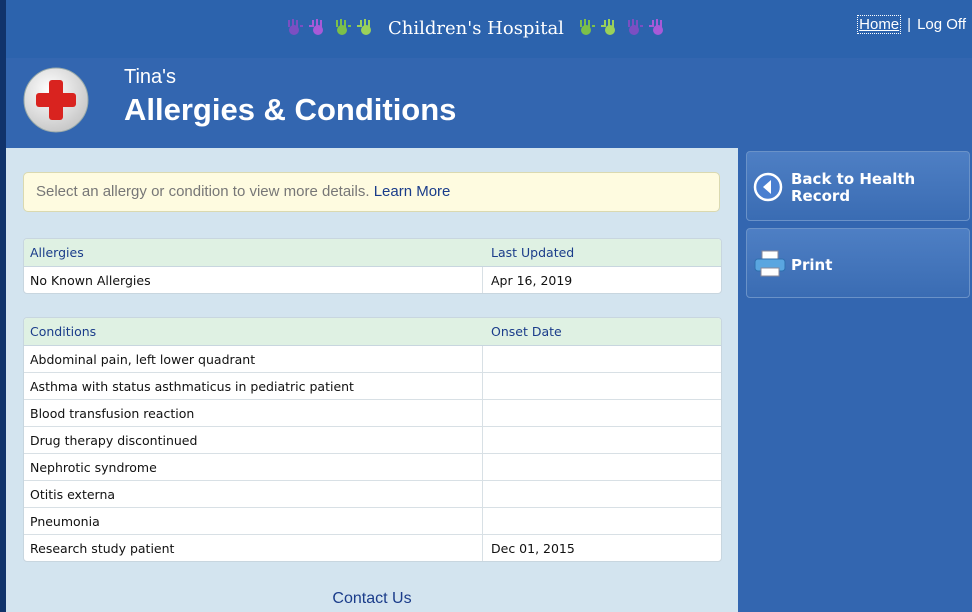  I want to click on table-row: Nephrotic syndrome, so click(372, 467).